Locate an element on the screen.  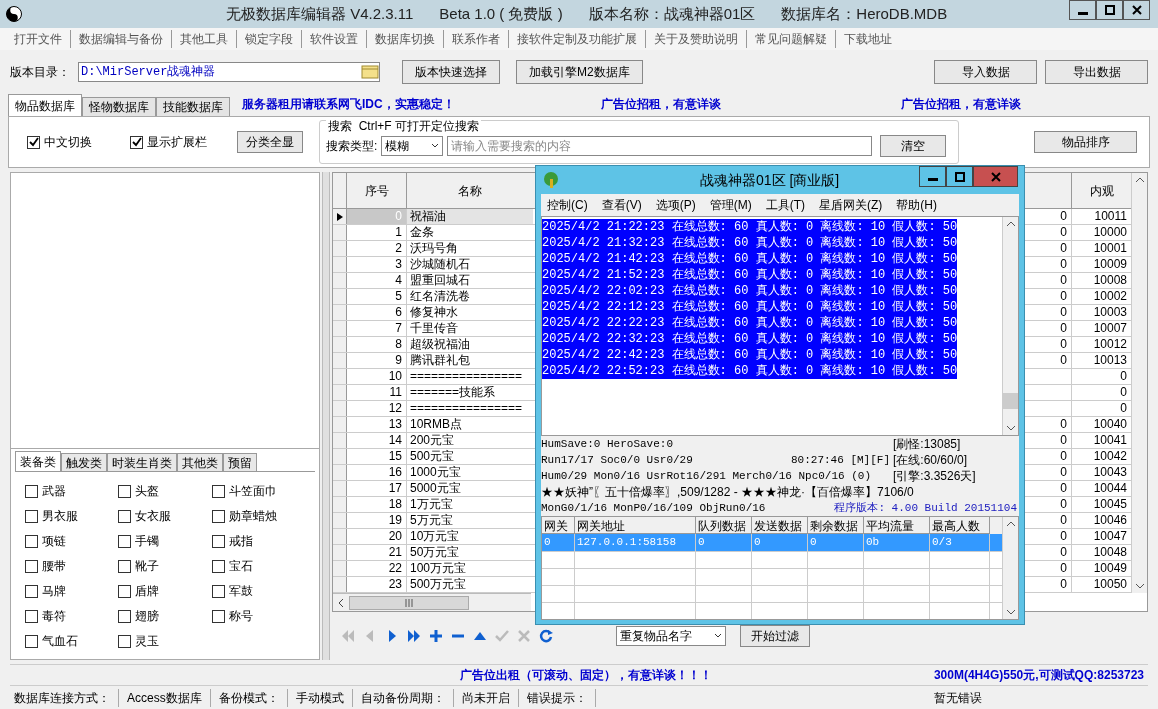
menu-item: 其他工具 is located at coordinates (203, 39).